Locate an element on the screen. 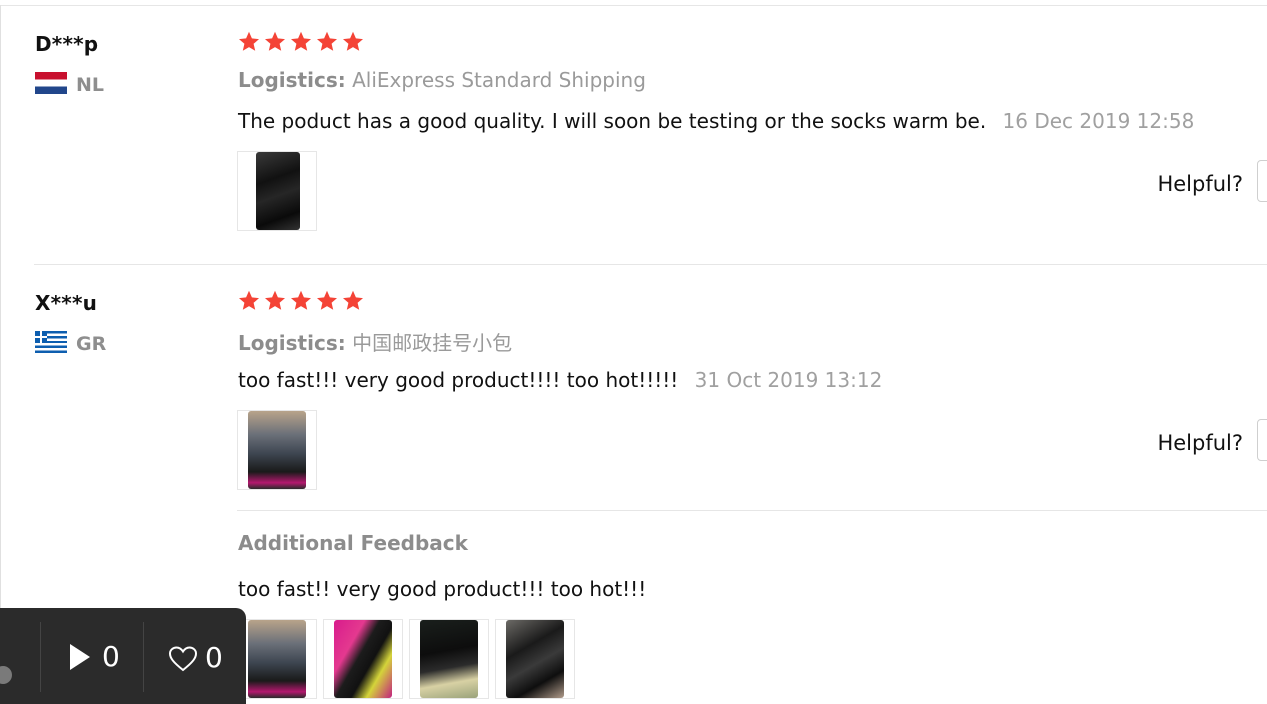  left-border is located at coordinates (0, 354).